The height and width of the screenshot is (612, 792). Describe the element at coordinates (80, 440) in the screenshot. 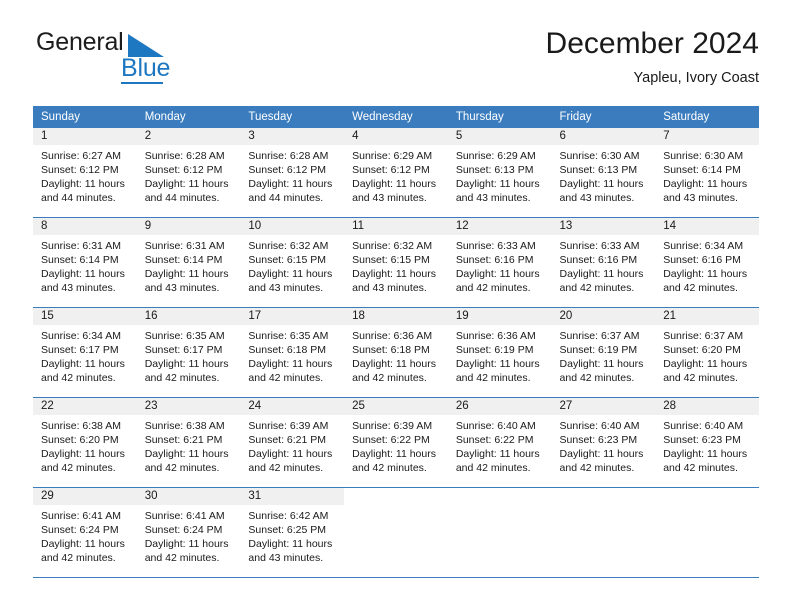

I see `sunset-text: Sunset: 6:20 PM` at that location.